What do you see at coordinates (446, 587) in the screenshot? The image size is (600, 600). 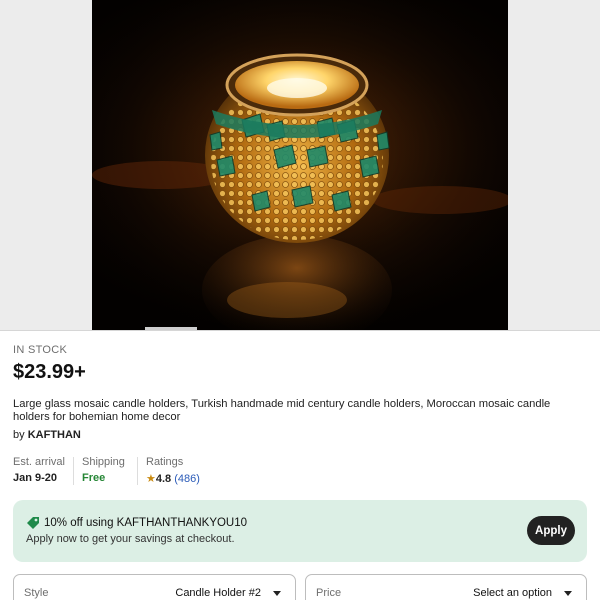 I see `price-select: Price Select an option` at bounding box center [446, 587].